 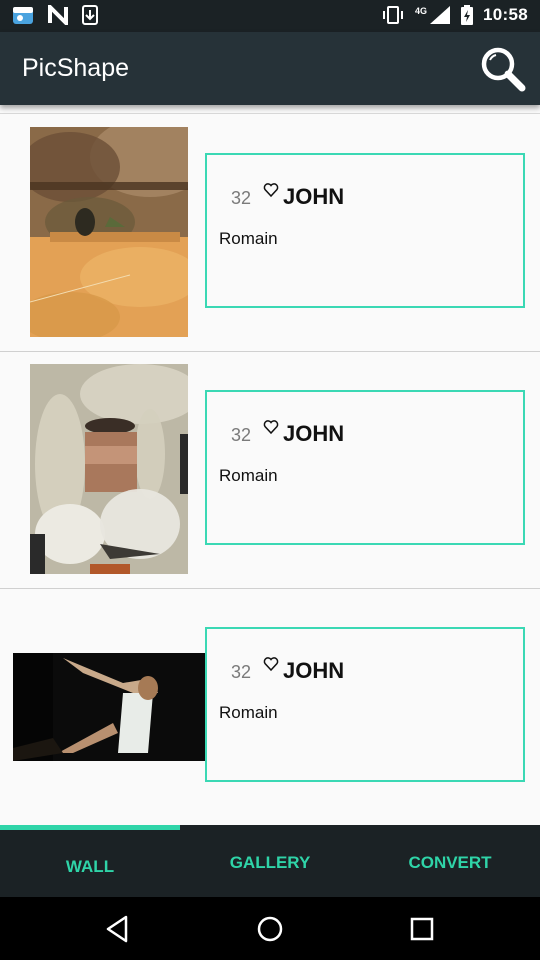 What do you see at coordinates (421, 11) in the screenshot?
I see `network-type-label: 4G` at bounding box center [421, 11].